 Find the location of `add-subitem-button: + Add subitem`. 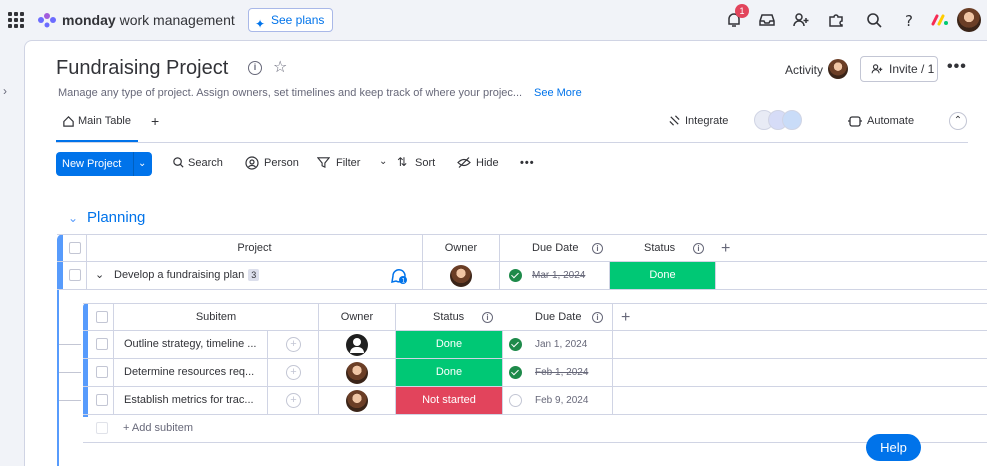

add-subitem-button: + Add subitem is located at coordinates (213, 428).